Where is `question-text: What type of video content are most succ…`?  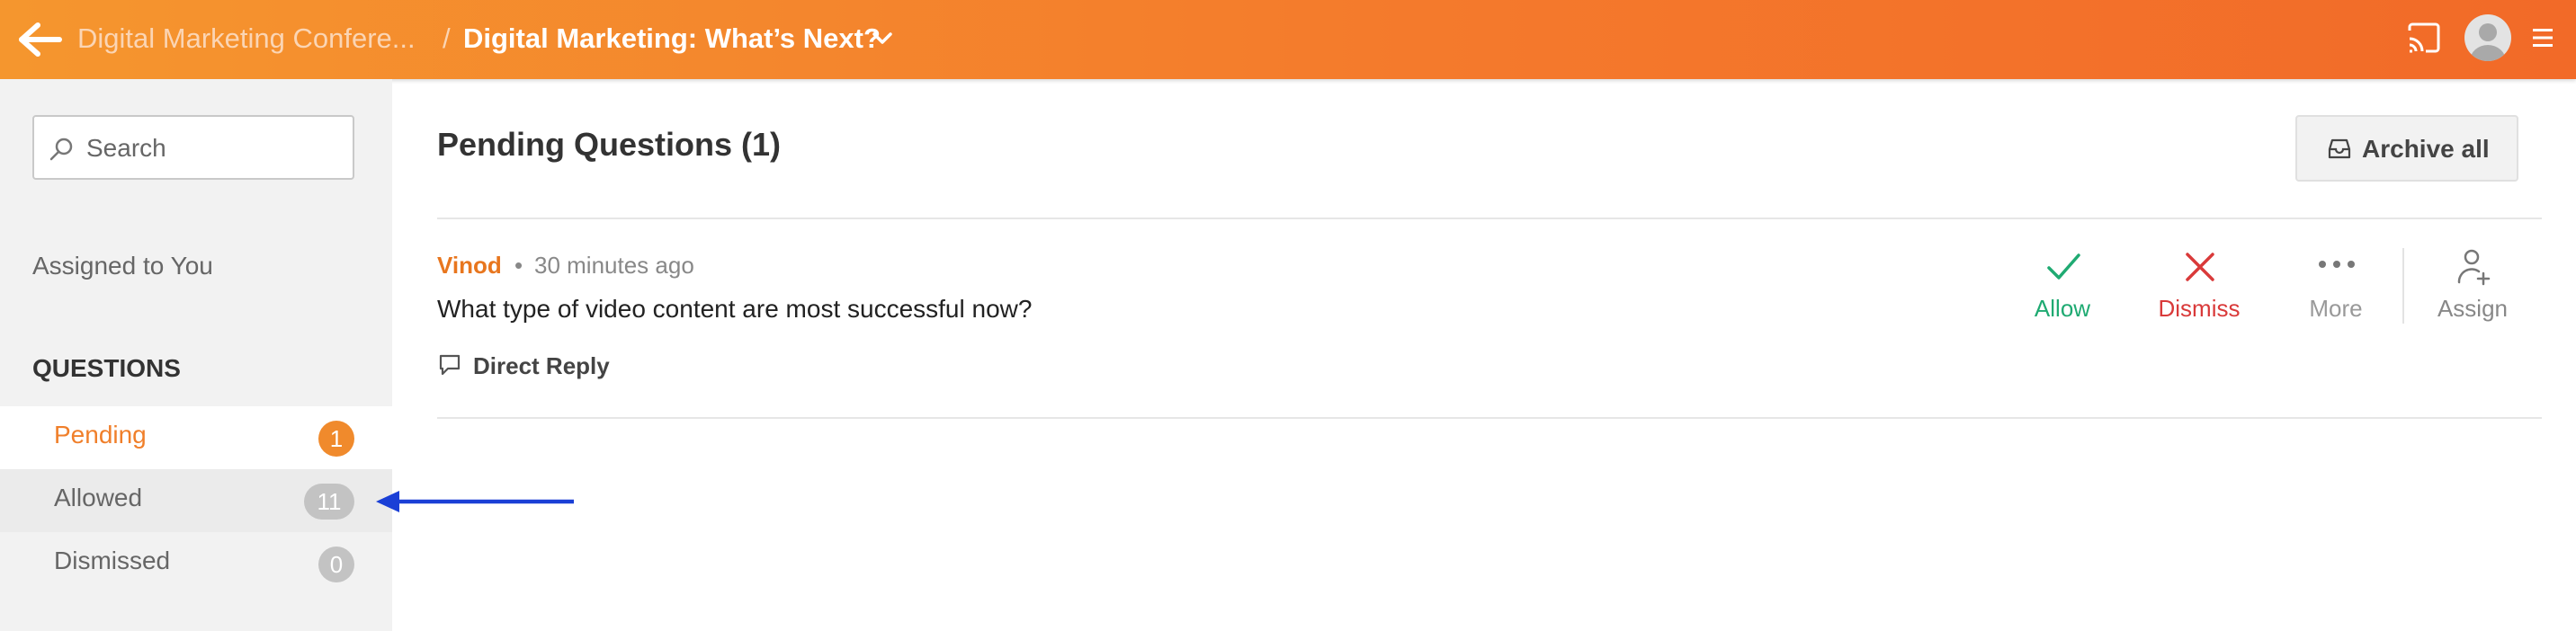 question-text: What type of video content are most succ… is located at coordinates (735, 309).